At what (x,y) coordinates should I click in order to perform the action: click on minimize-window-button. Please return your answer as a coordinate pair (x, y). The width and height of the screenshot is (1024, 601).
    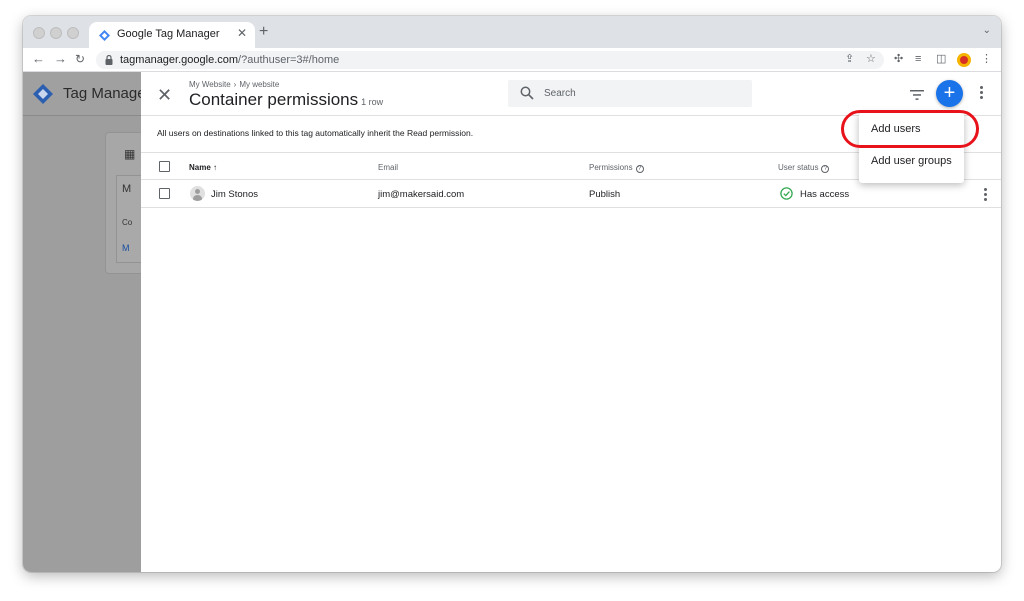
    Looking at the image, I should click on (56, 33).